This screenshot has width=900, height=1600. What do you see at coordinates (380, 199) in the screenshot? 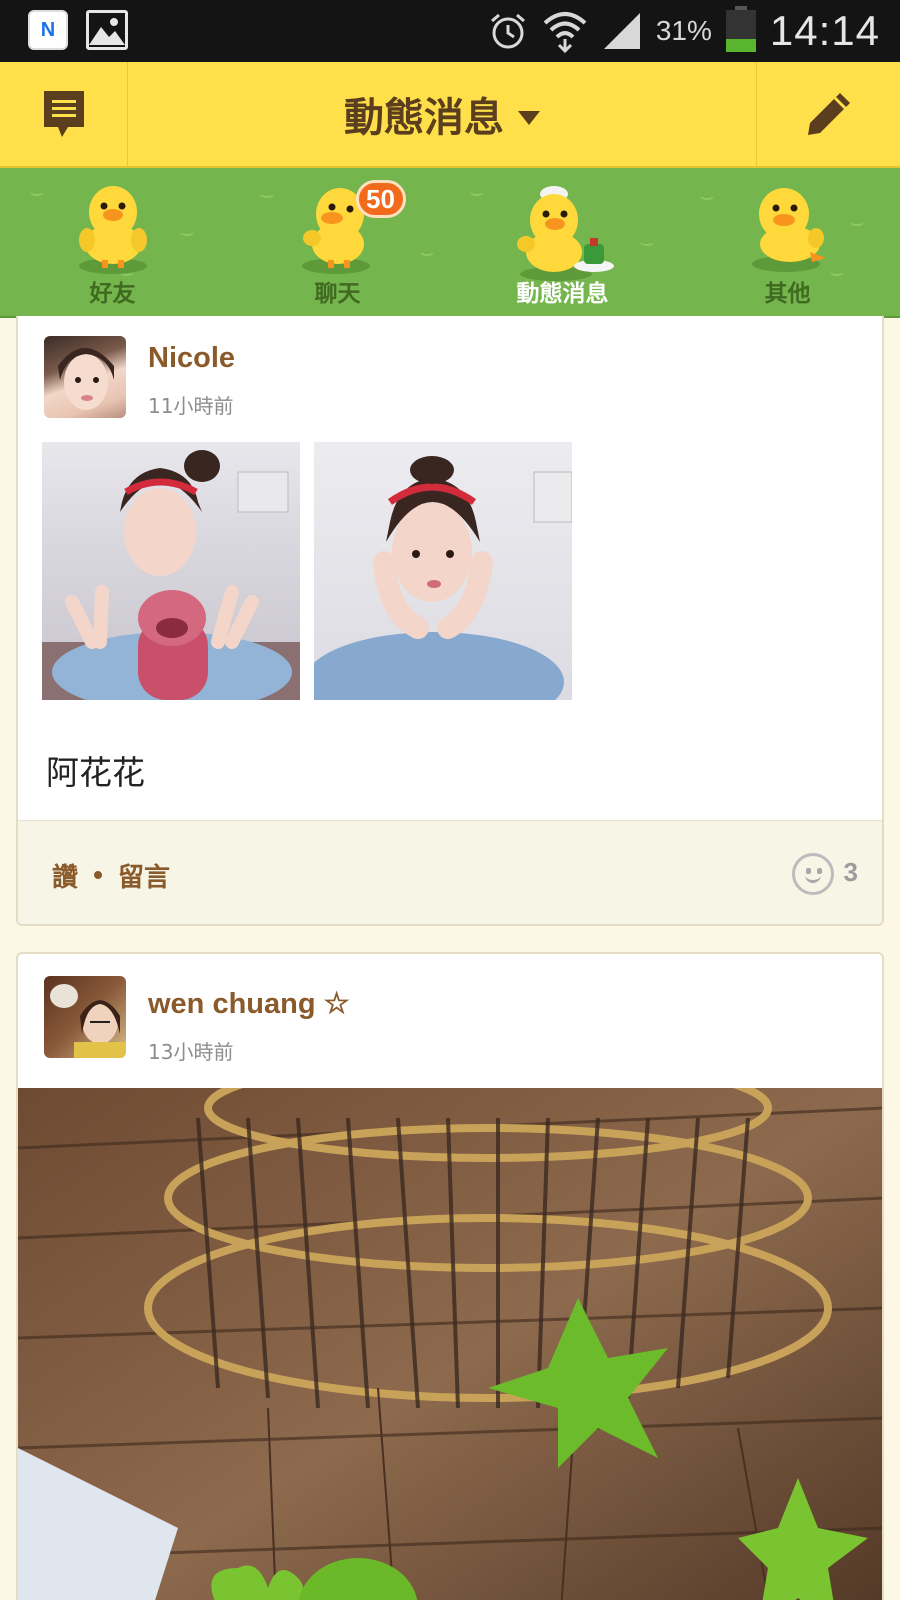
I see `unread-badge: 50` at bounding box center [380, 199].